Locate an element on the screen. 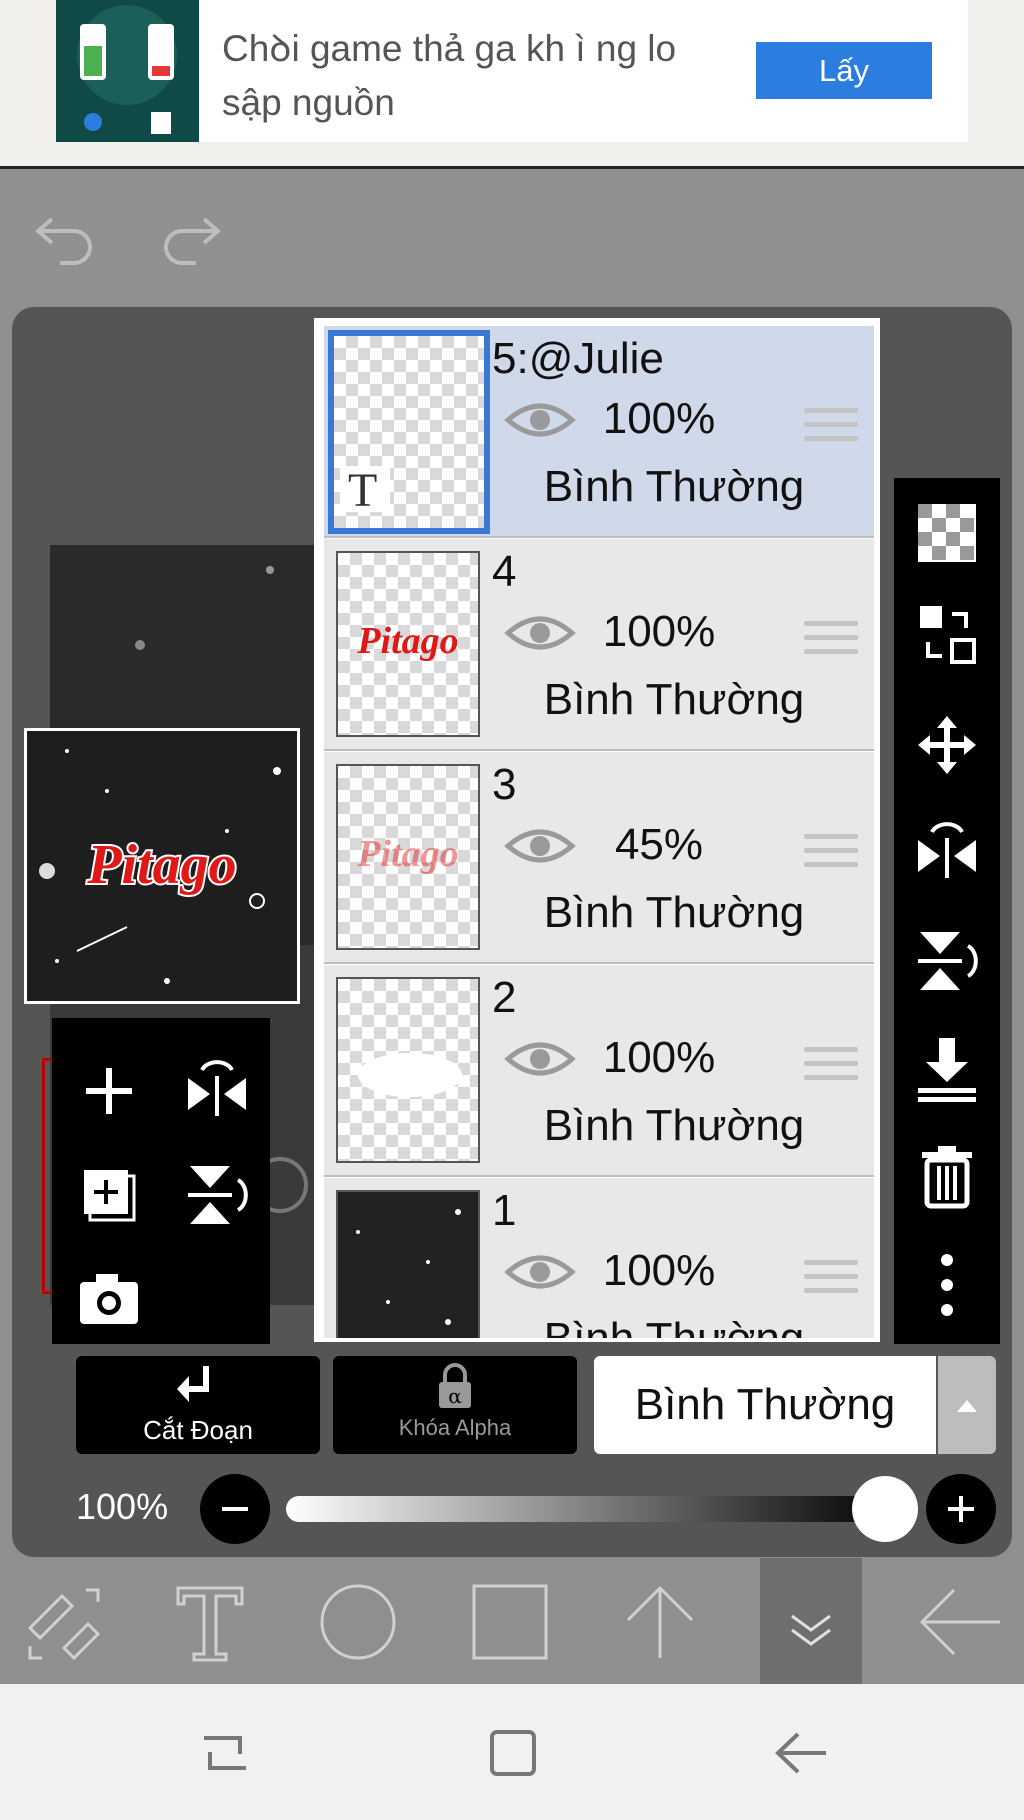 Image resolution: width=1024 pixels, height=1820 pixels. layer-row: 1 100% Bình Thường is located at coordinates (599, 1258).